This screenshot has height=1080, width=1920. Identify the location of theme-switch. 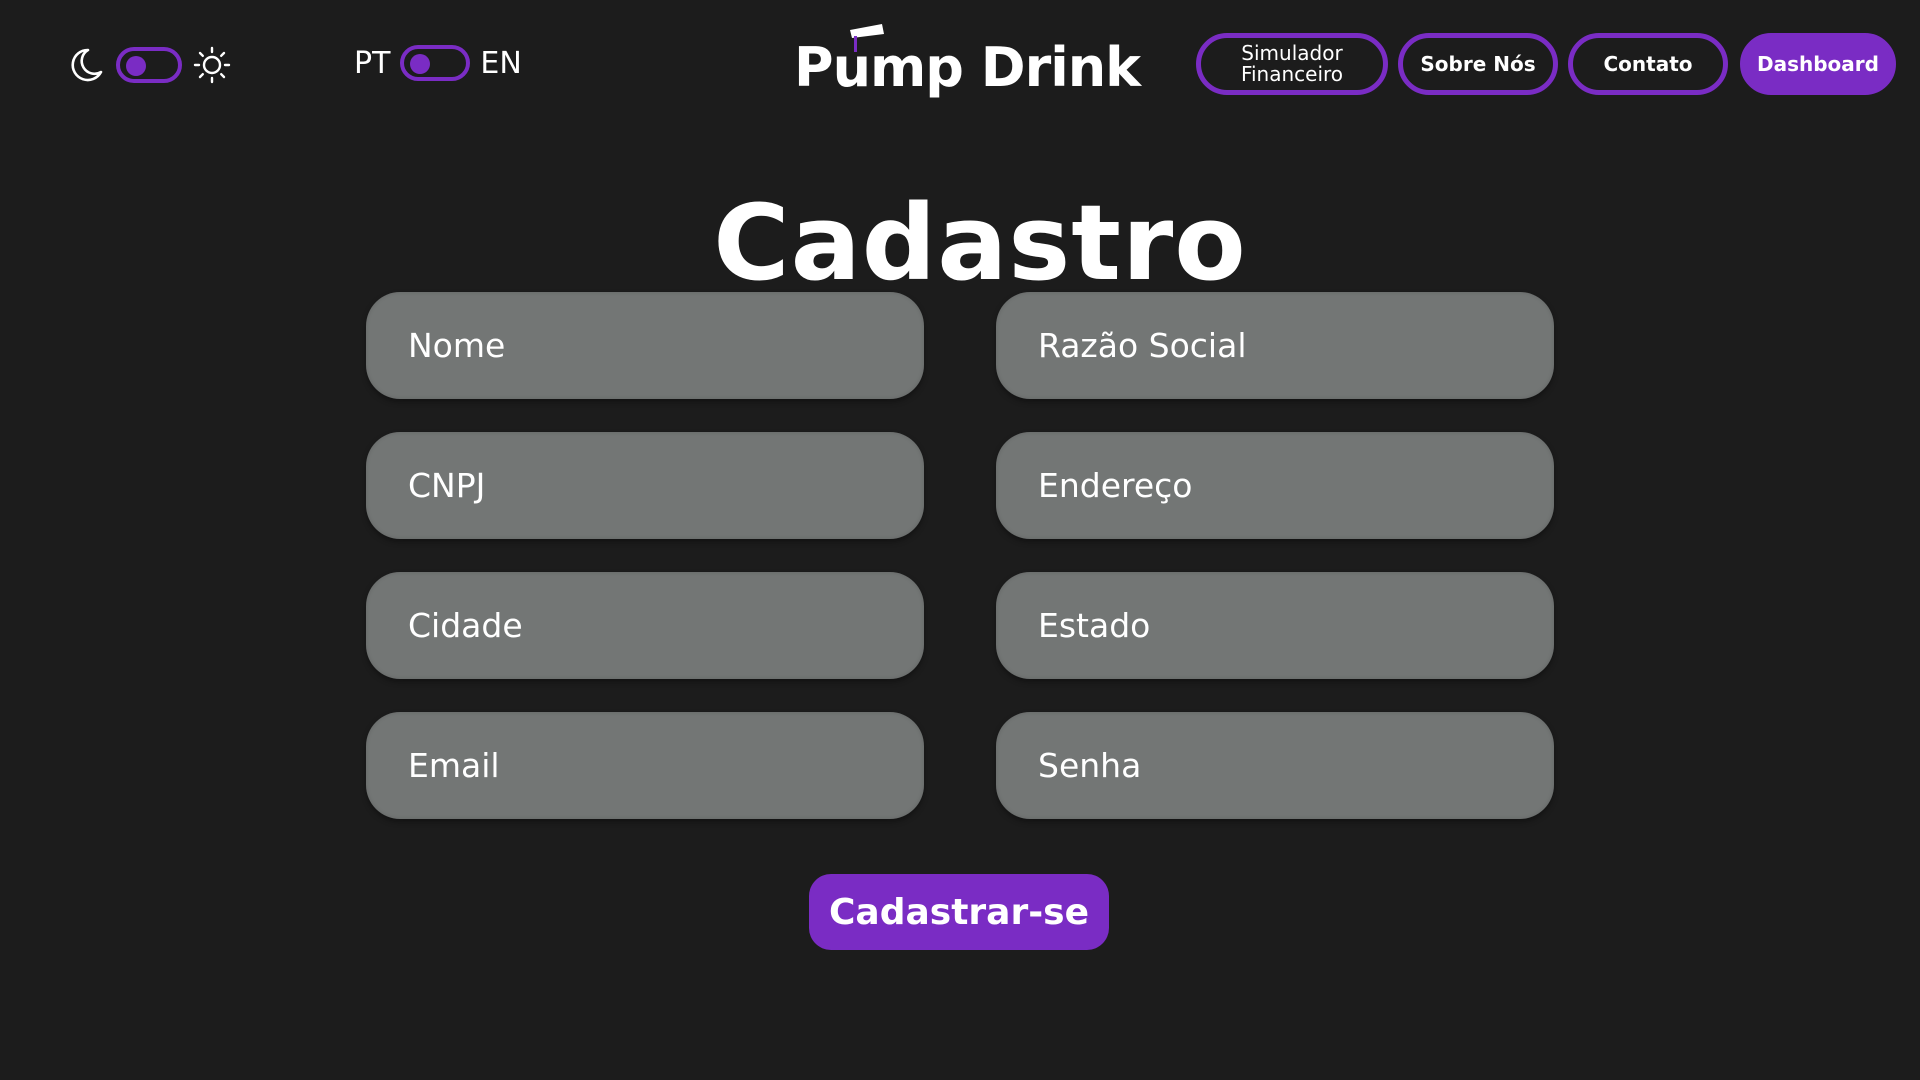
(149, 65).